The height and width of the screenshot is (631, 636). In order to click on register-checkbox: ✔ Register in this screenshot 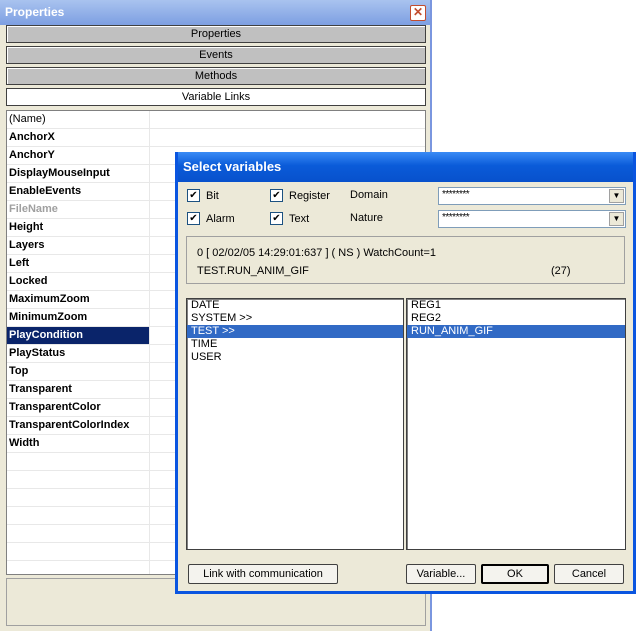, I will do `click(300, 195)`.